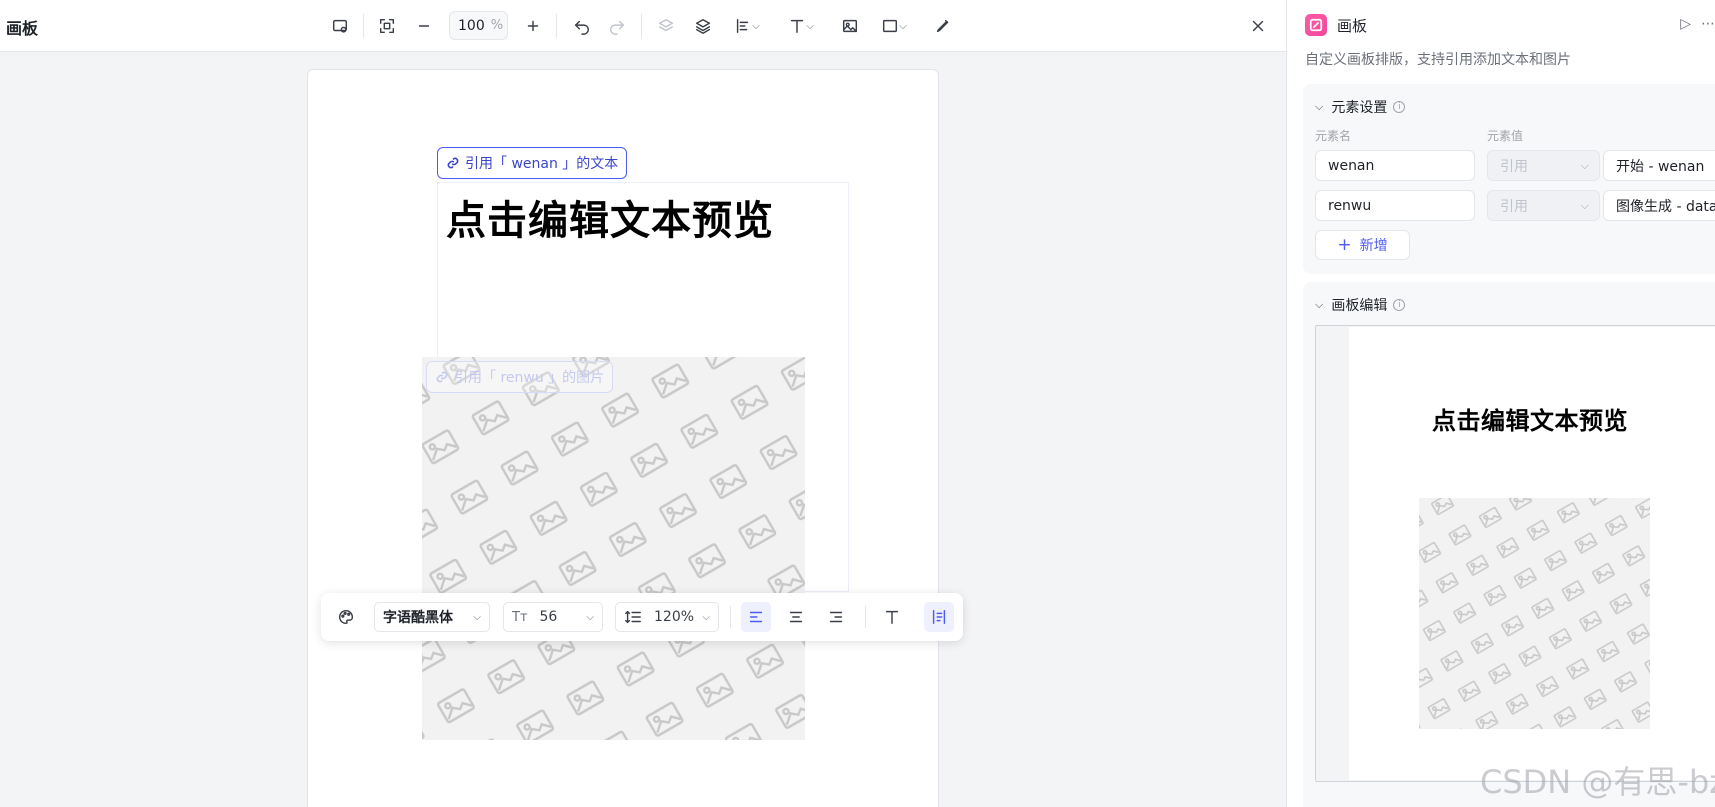 This screenshot has height=807, width=1715. I want to click on layers-icon, so click(703, 26).